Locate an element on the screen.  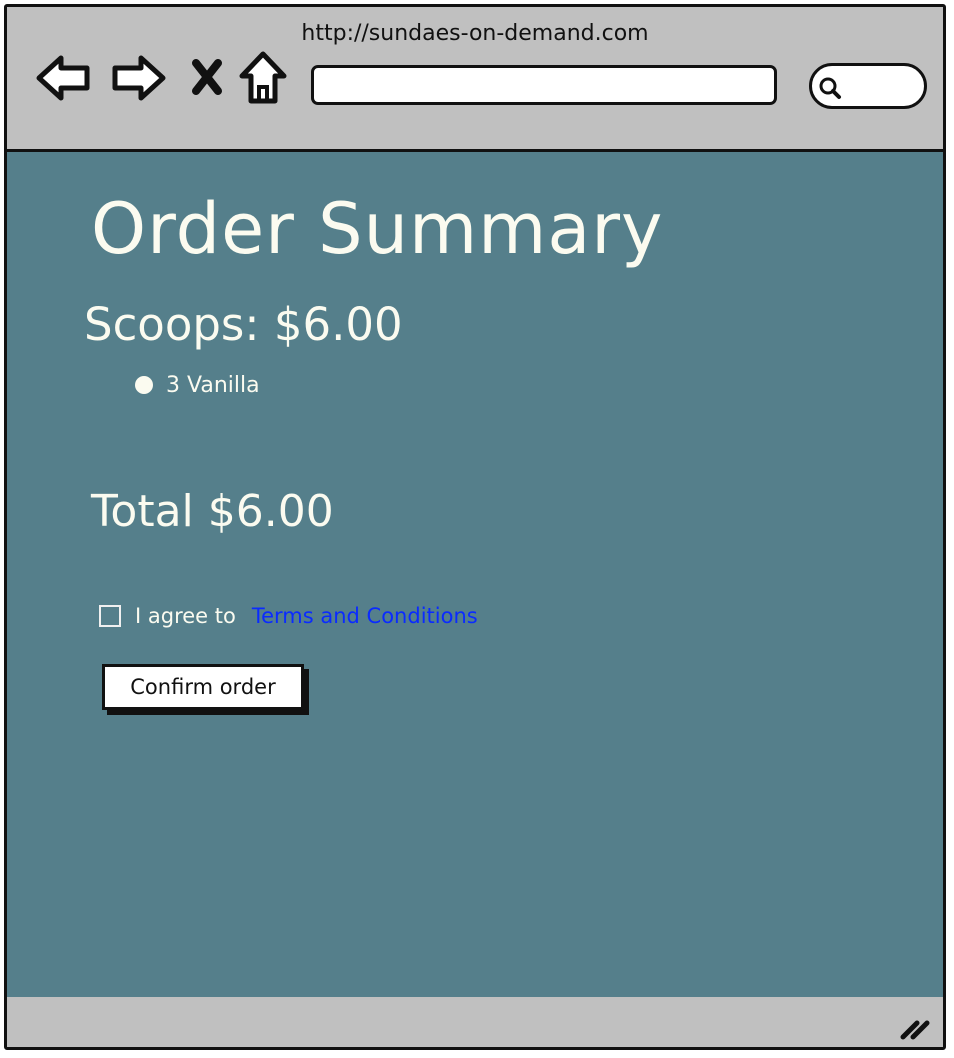
list-item: 3 Vanilla is located at coordinates (197, 385).